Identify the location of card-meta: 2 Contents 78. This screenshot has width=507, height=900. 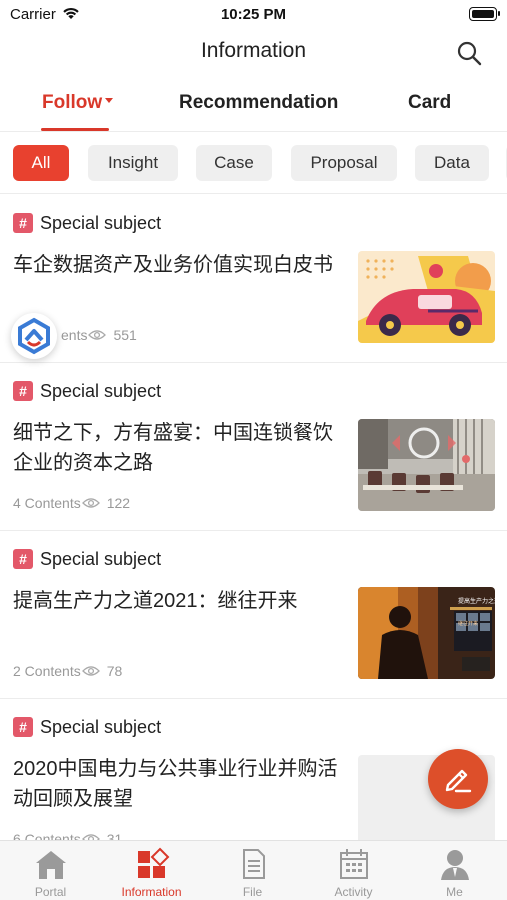
(67, 671).